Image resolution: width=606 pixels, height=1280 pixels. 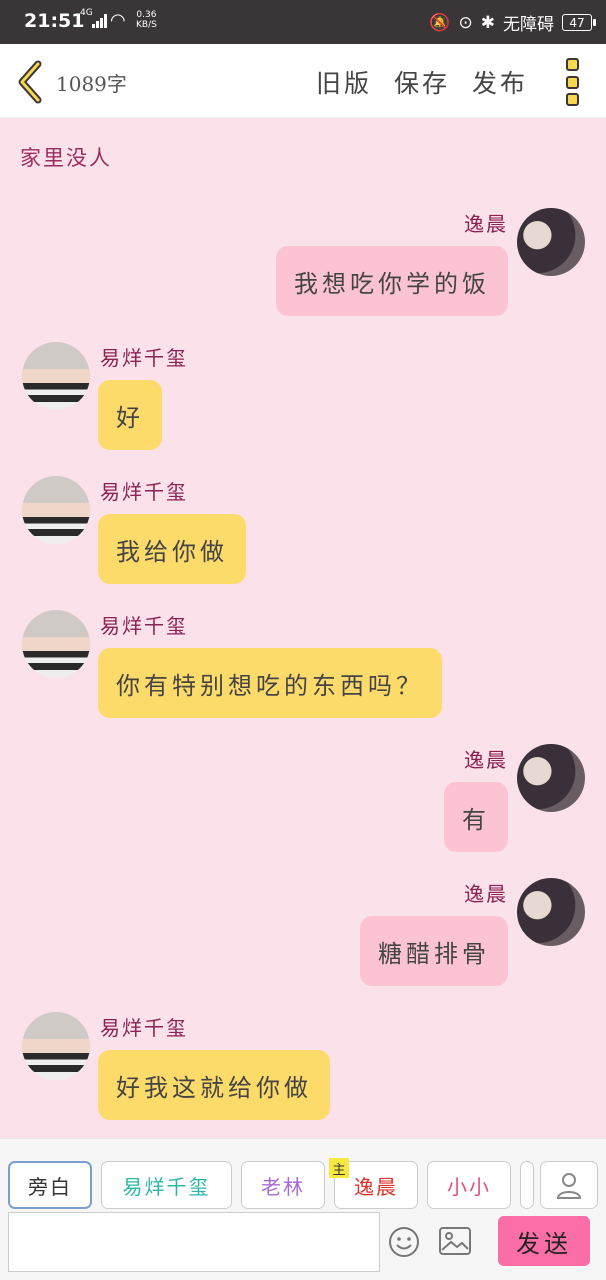 I want to click on back-arrow-icon, so click(x=30, y=82).